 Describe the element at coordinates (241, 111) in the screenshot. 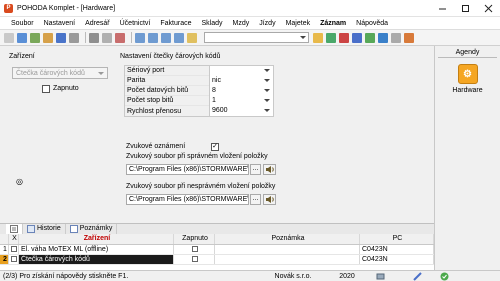

I see `baud-rate-select: 9600` at that location.